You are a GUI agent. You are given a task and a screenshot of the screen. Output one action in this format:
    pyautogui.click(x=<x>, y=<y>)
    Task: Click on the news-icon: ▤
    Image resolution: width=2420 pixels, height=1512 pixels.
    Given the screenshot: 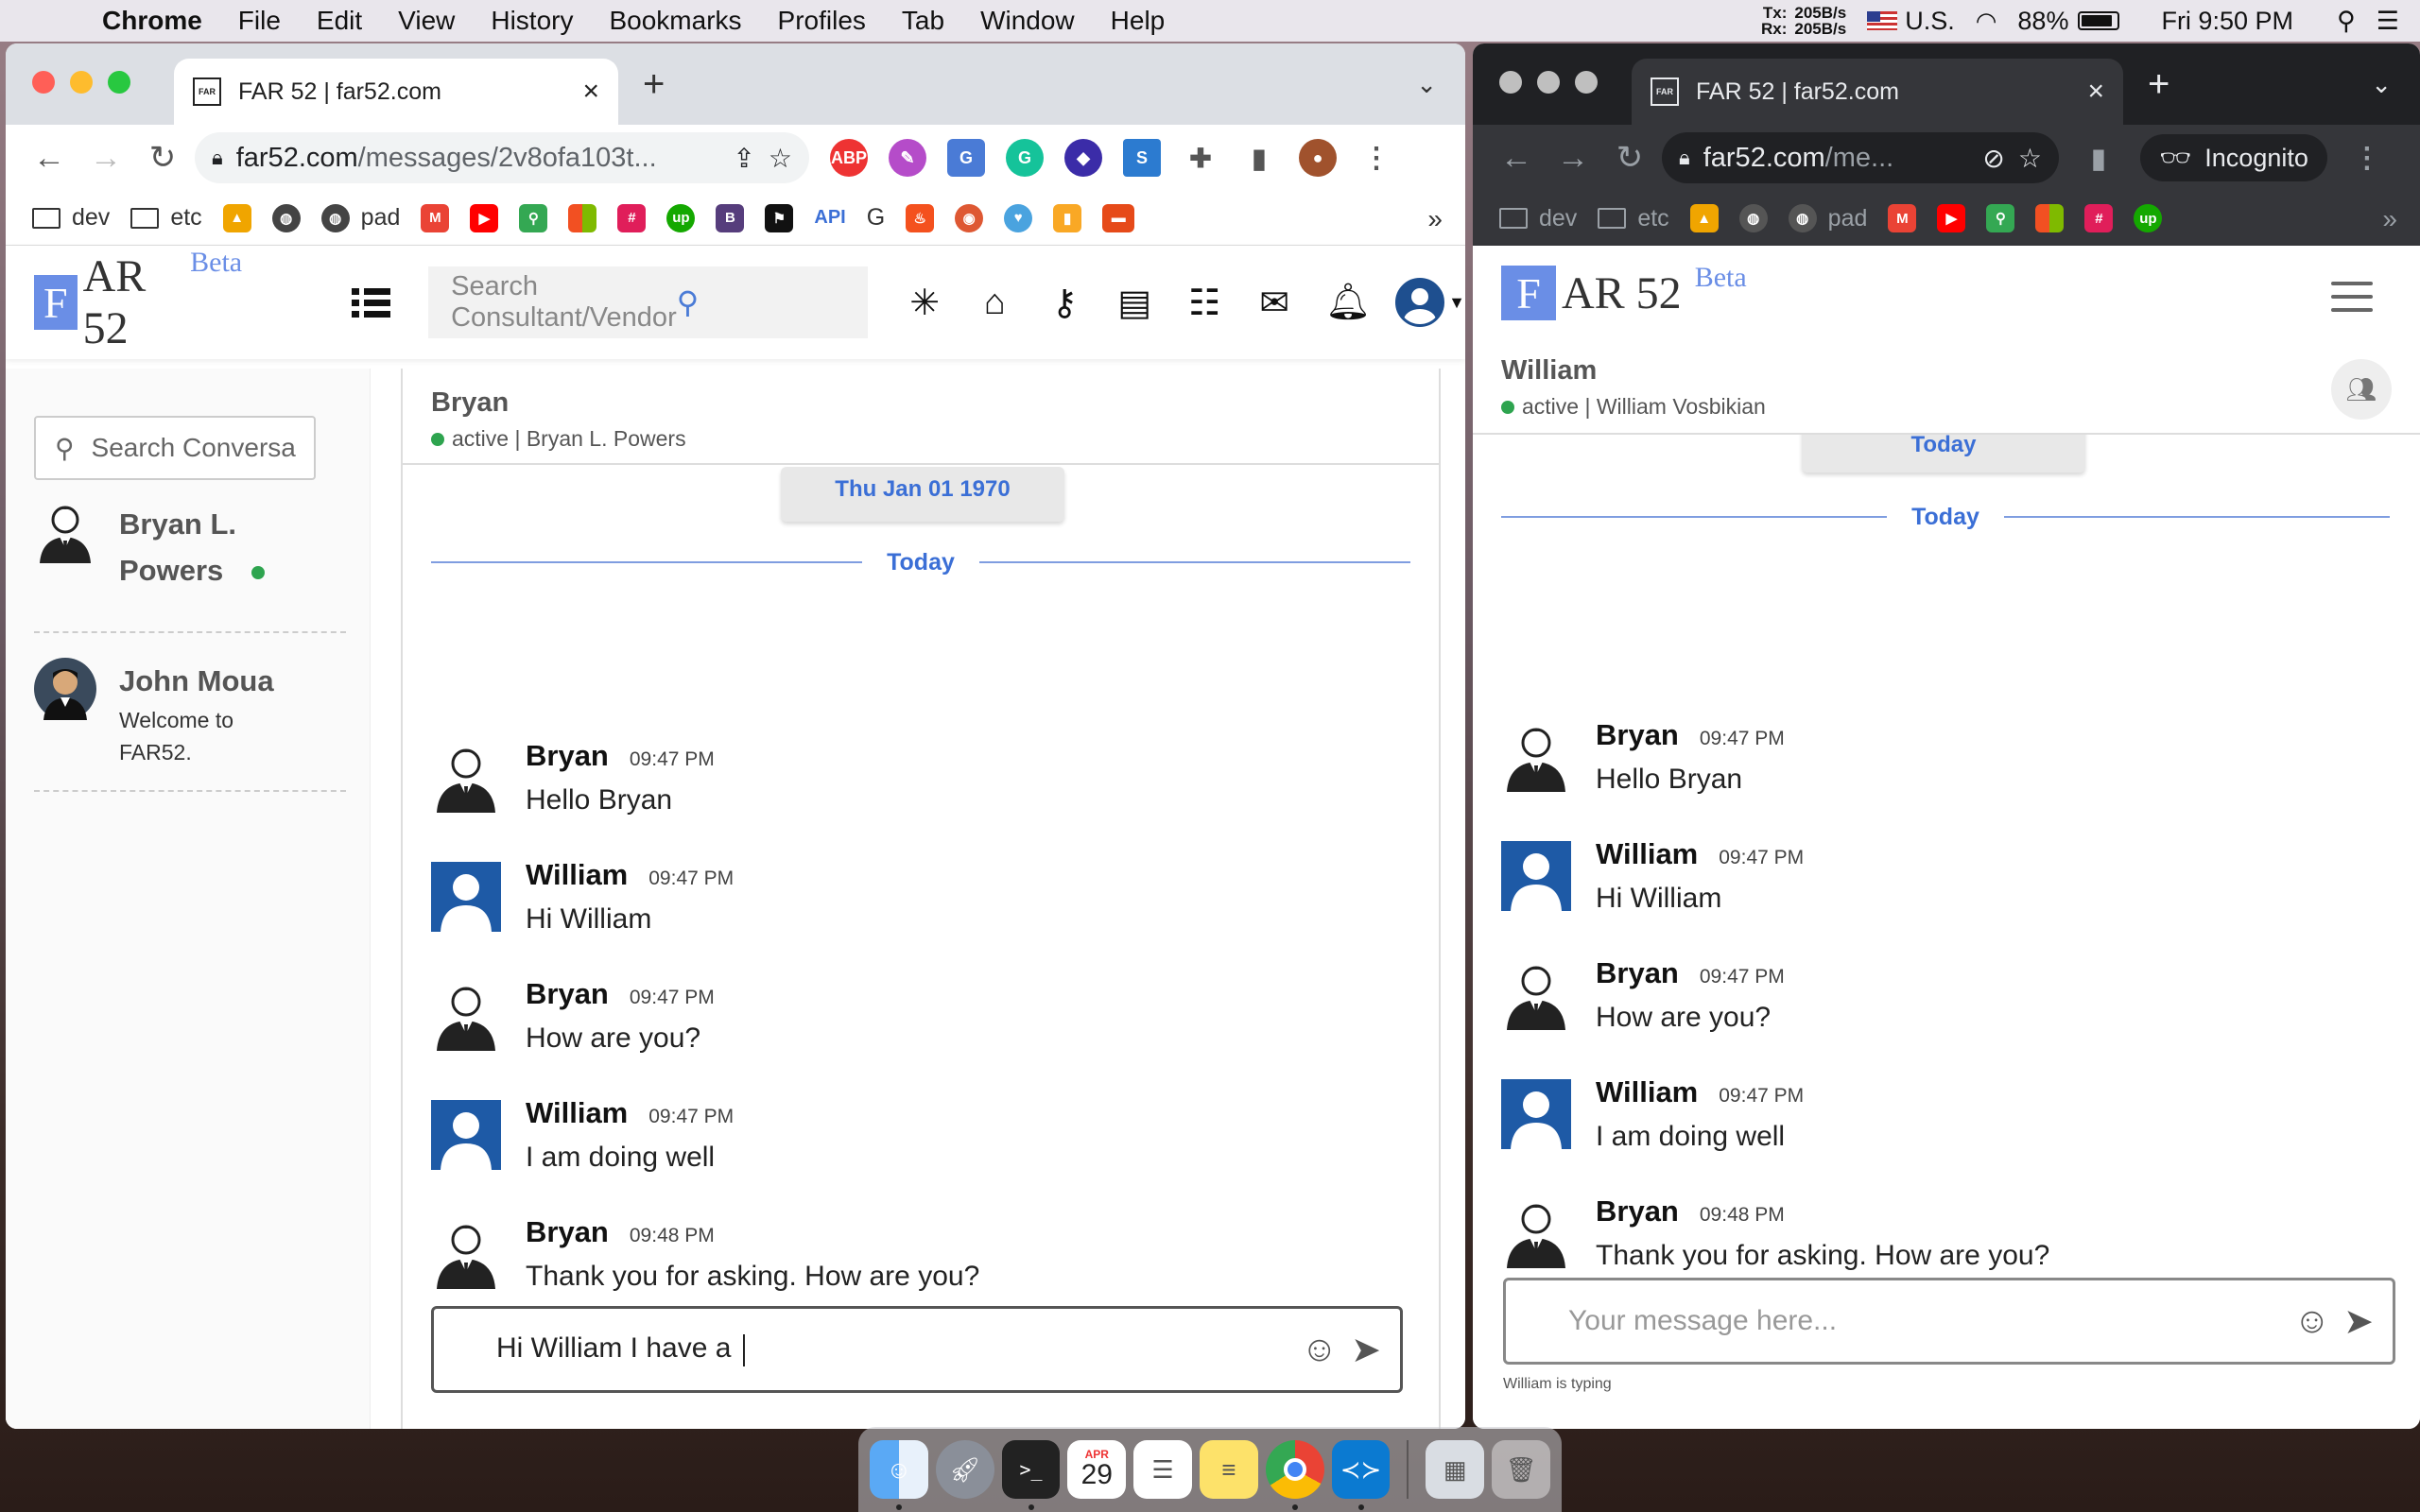 What is the action you would take?
    pyautogui.click(x=1134, y=303)
    